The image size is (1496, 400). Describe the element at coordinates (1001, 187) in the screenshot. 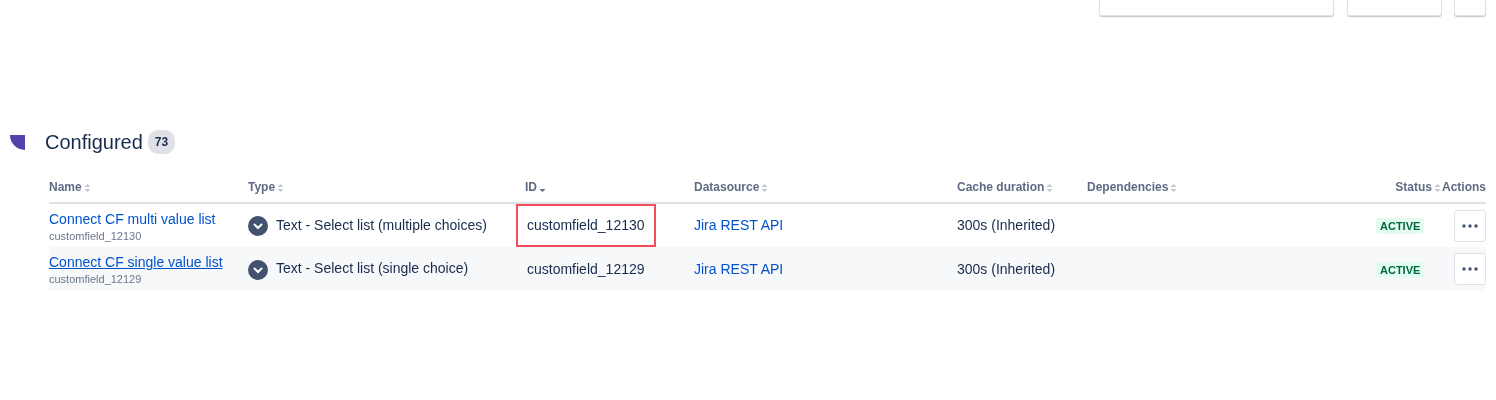

I see `column-header: Cache duration` at that location.